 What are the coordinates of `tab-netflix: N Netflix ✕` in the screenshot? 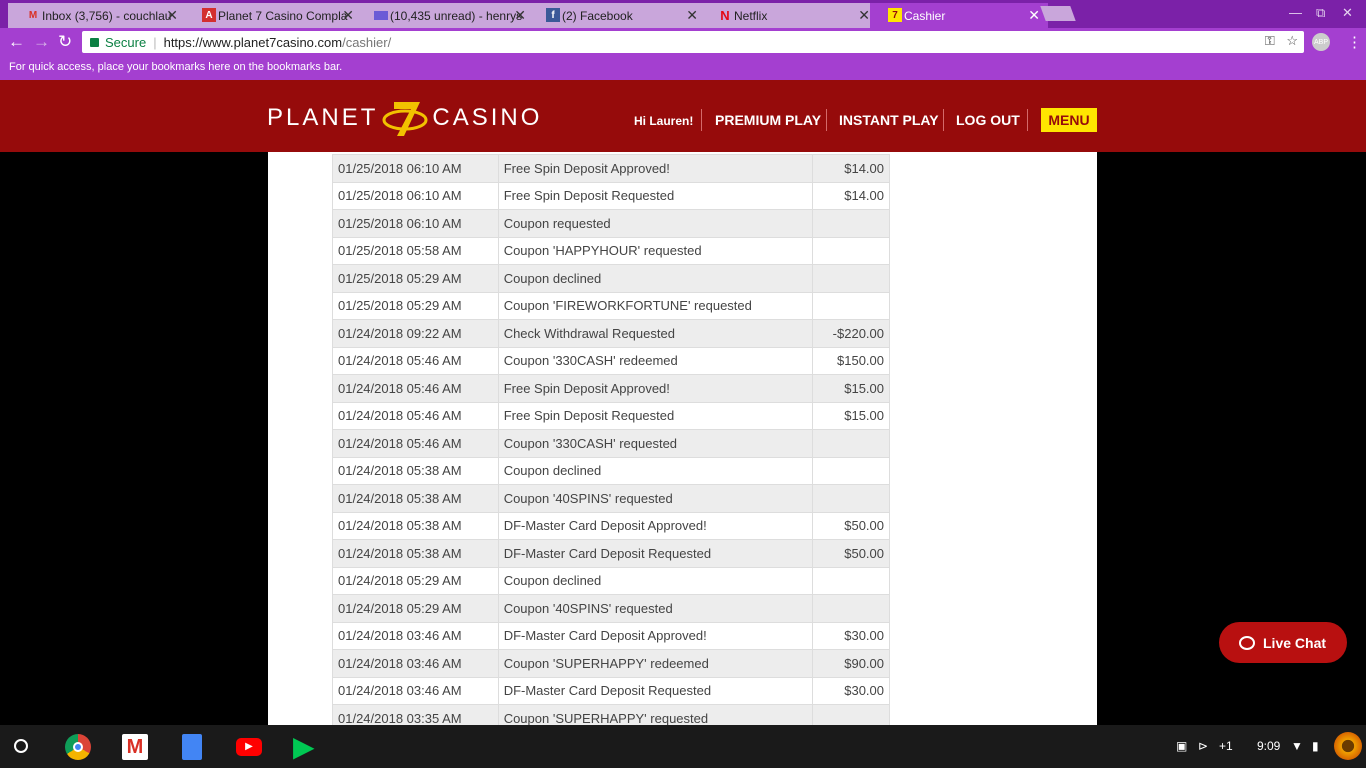 It's located at (789, 15).